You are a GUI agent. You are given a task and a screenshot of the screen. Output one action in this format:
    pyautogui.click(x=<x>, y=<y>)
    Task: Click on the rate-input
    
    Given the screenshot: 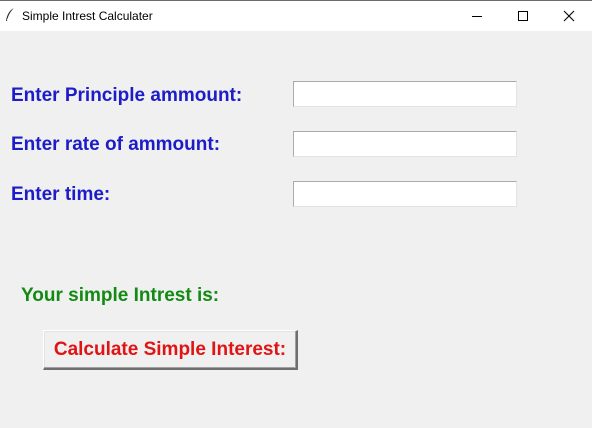 What is the action you would take?
    pyautogui.click(x=405, y=144)
    